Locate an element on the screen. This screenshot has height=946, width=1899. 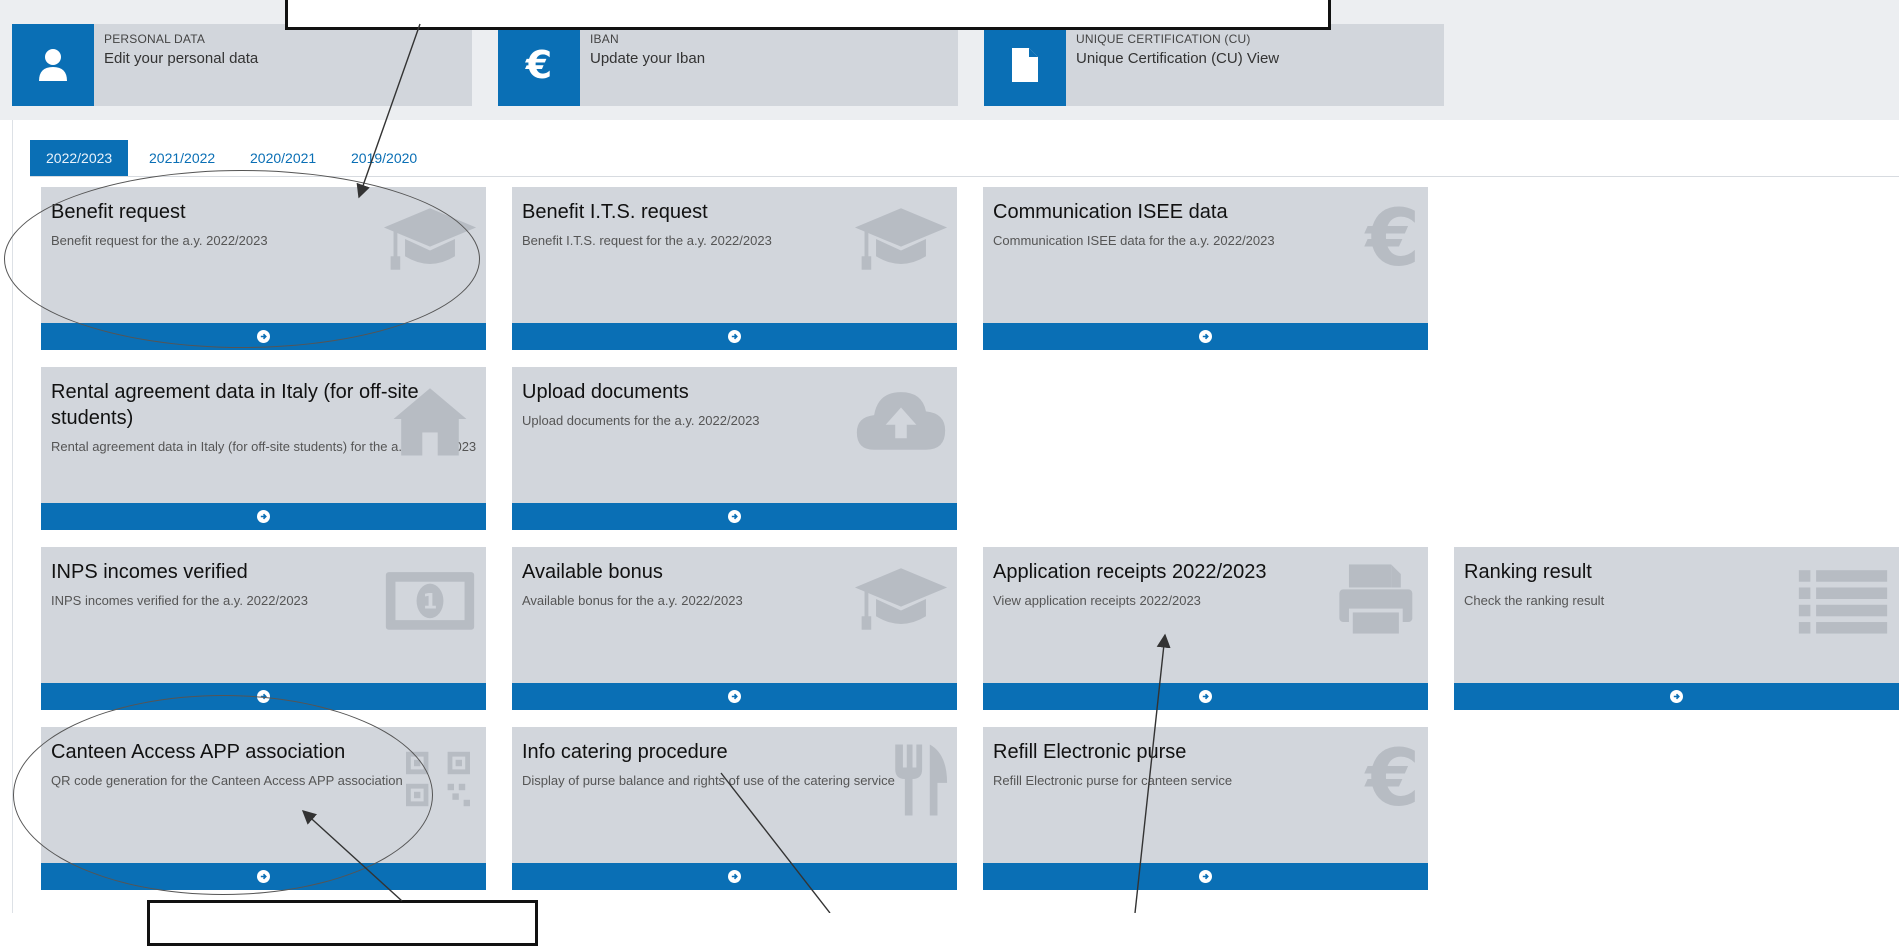
card-title: Canteen Access APP association is located at coordinates (198, 752).